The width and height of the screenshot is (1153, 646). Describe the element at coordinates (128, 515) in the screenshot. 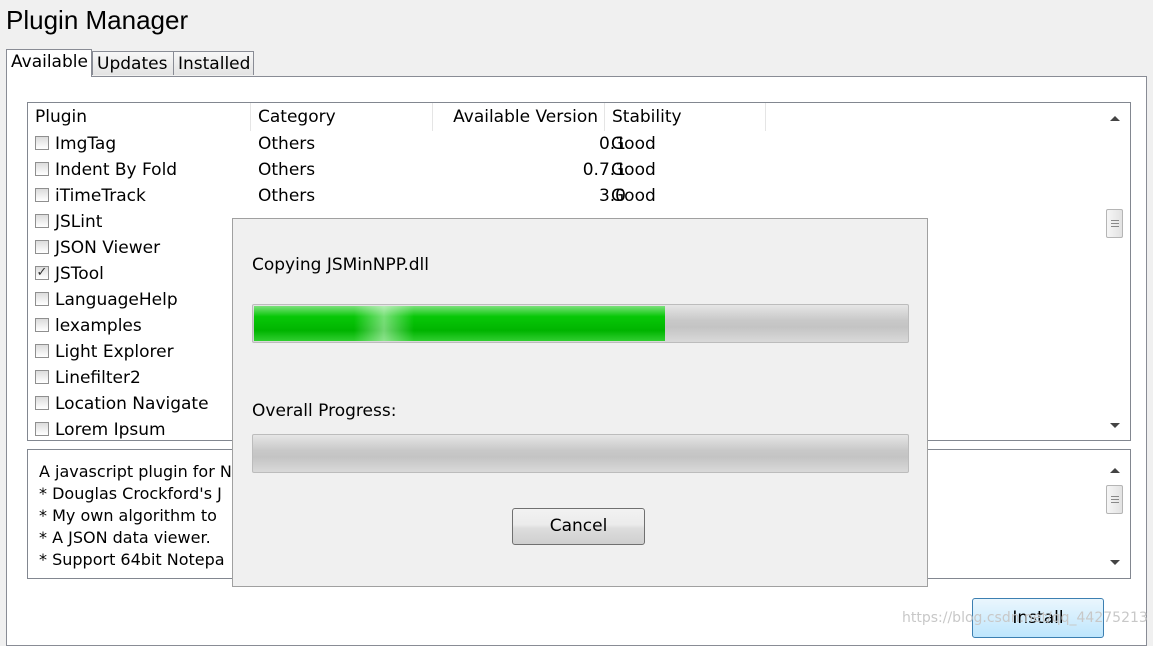

I see `description-line: * My own algorithm to` at that location.